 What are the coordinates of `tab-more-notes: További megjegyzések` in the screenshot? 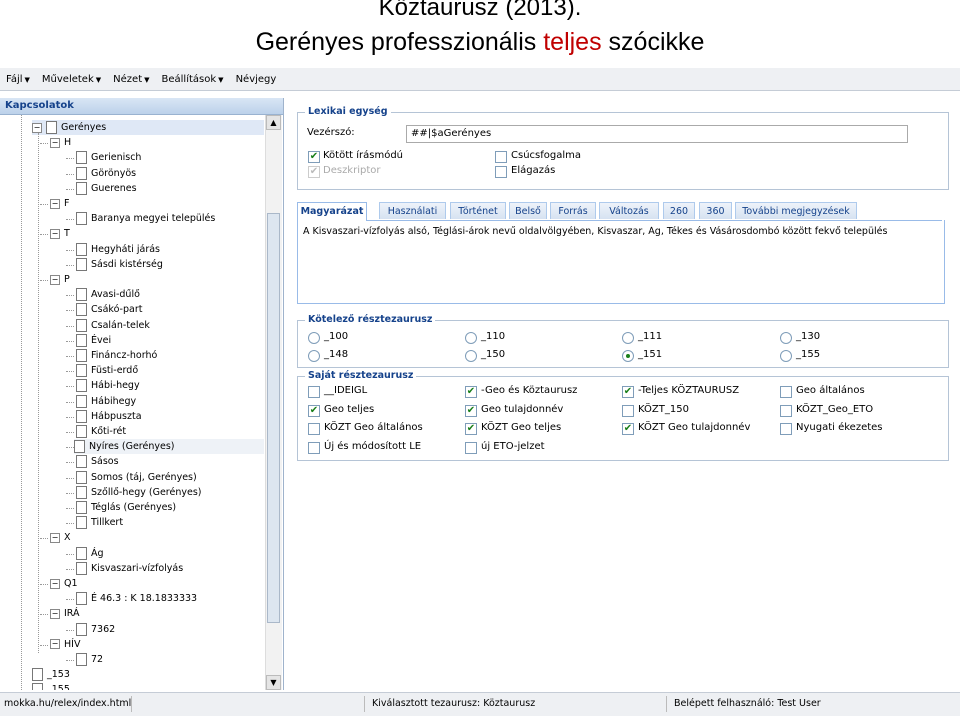 It's located at (796, 210).